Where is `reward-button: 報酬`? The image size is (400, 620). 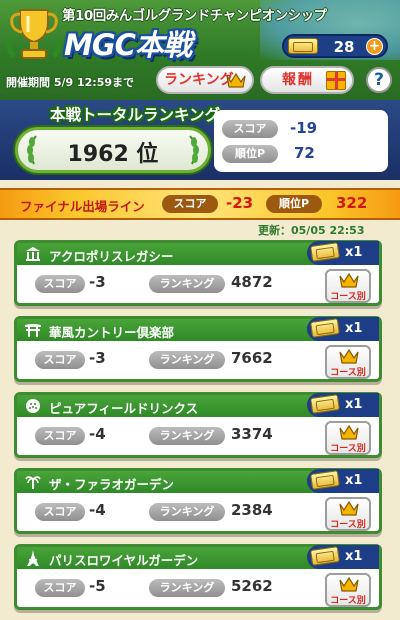
reward-button: 報酬 is located at coordinates (307, 80).